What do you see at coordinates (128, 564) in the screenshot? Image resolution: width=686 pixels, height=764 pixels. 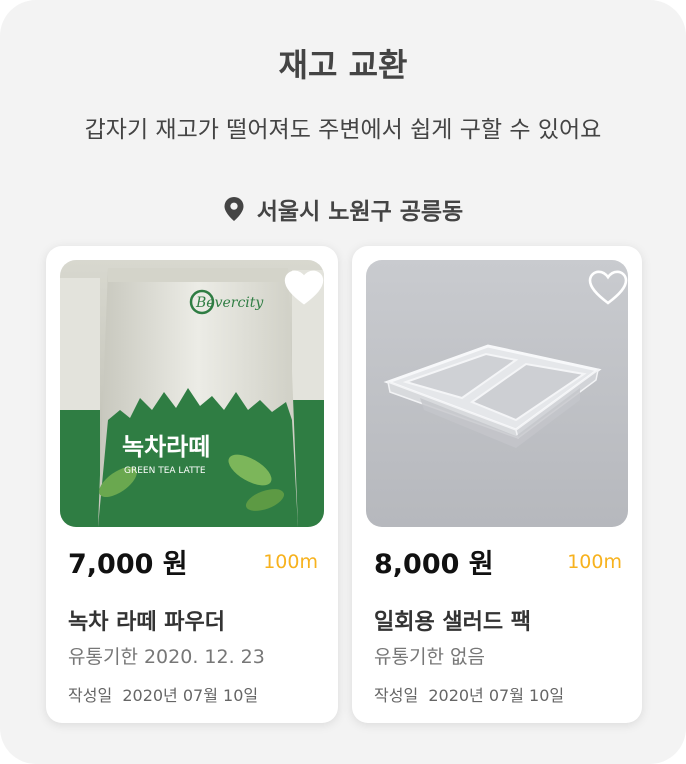 I see `product-price: 7,000 원` at bounding box center [128, 564].